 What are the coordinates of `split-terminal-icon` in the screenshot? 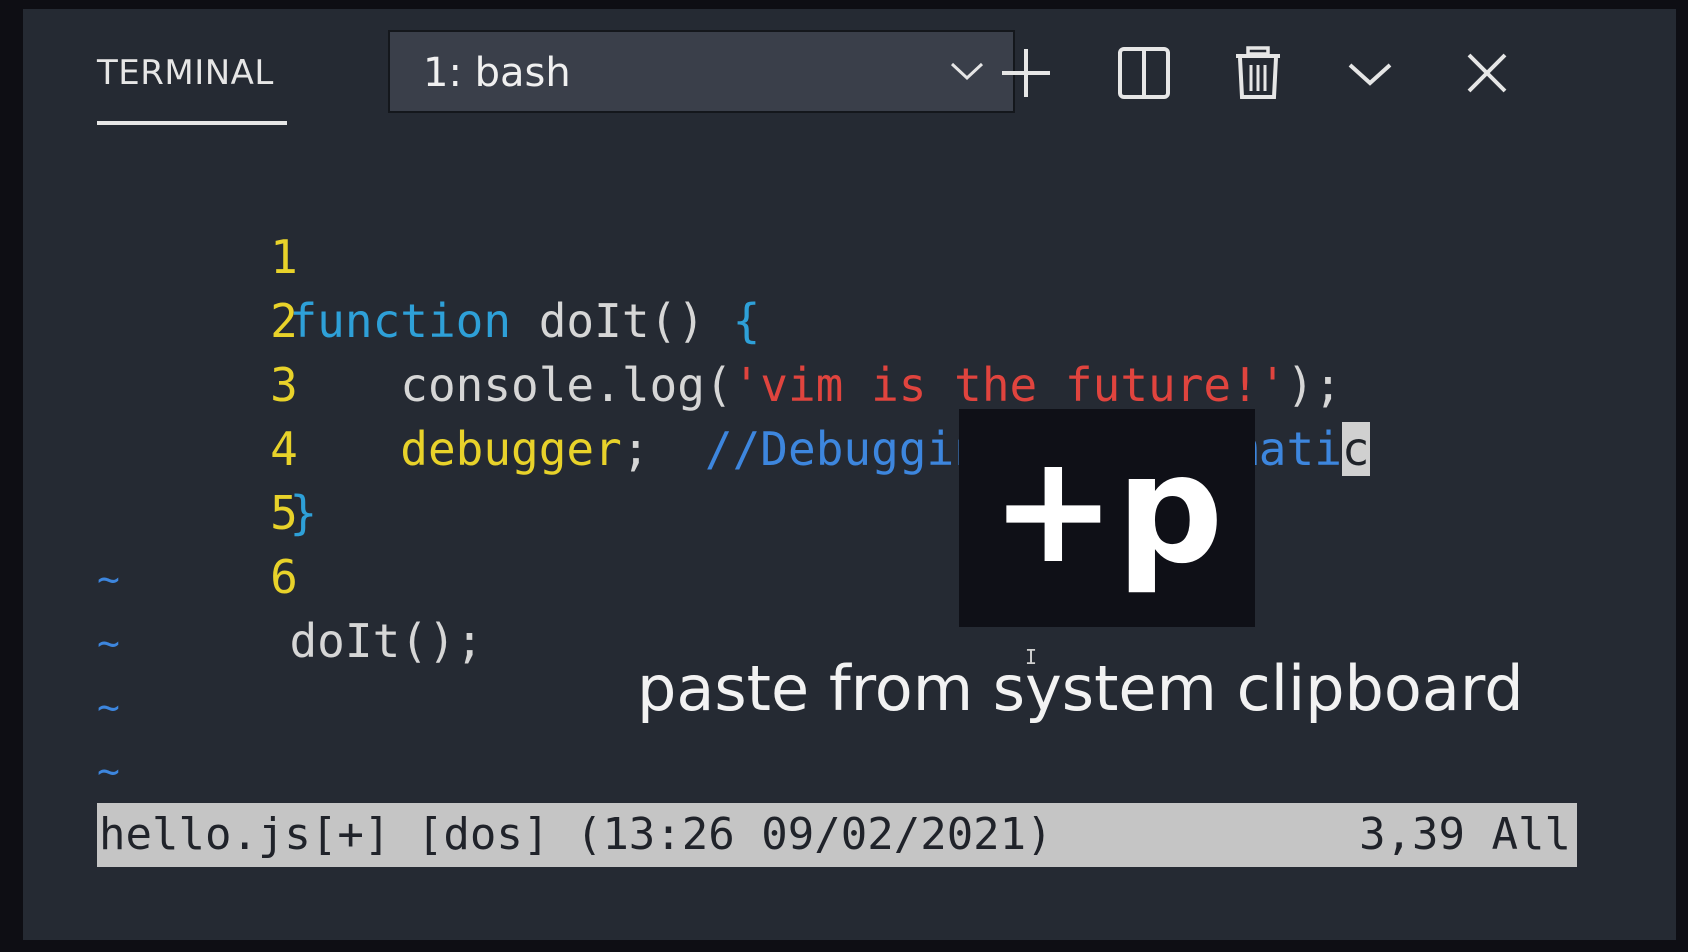 It's located at (1144, 73).